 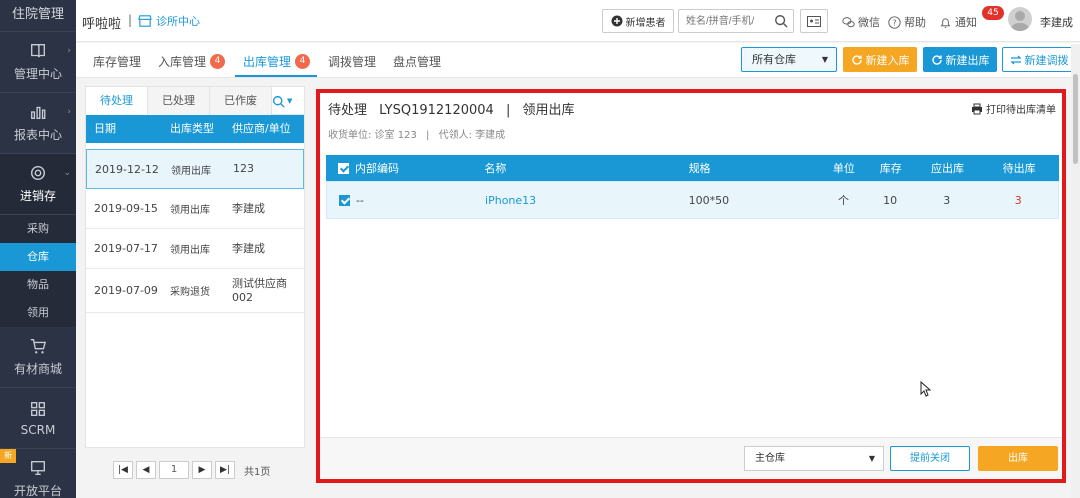 I want to click on sidebar-brand: 住院管理, so click(x=38, y=16).